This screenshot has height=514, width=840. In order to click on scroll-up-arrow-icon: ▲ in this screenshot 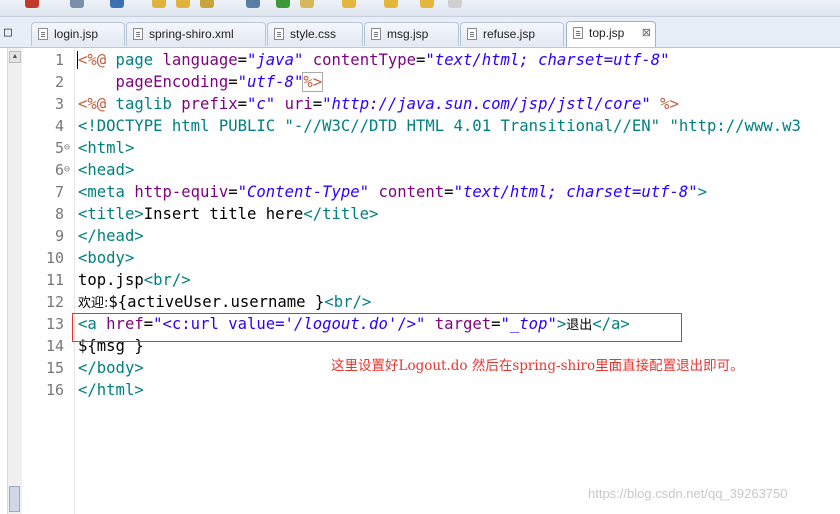, I will do `click(15, 57)`.